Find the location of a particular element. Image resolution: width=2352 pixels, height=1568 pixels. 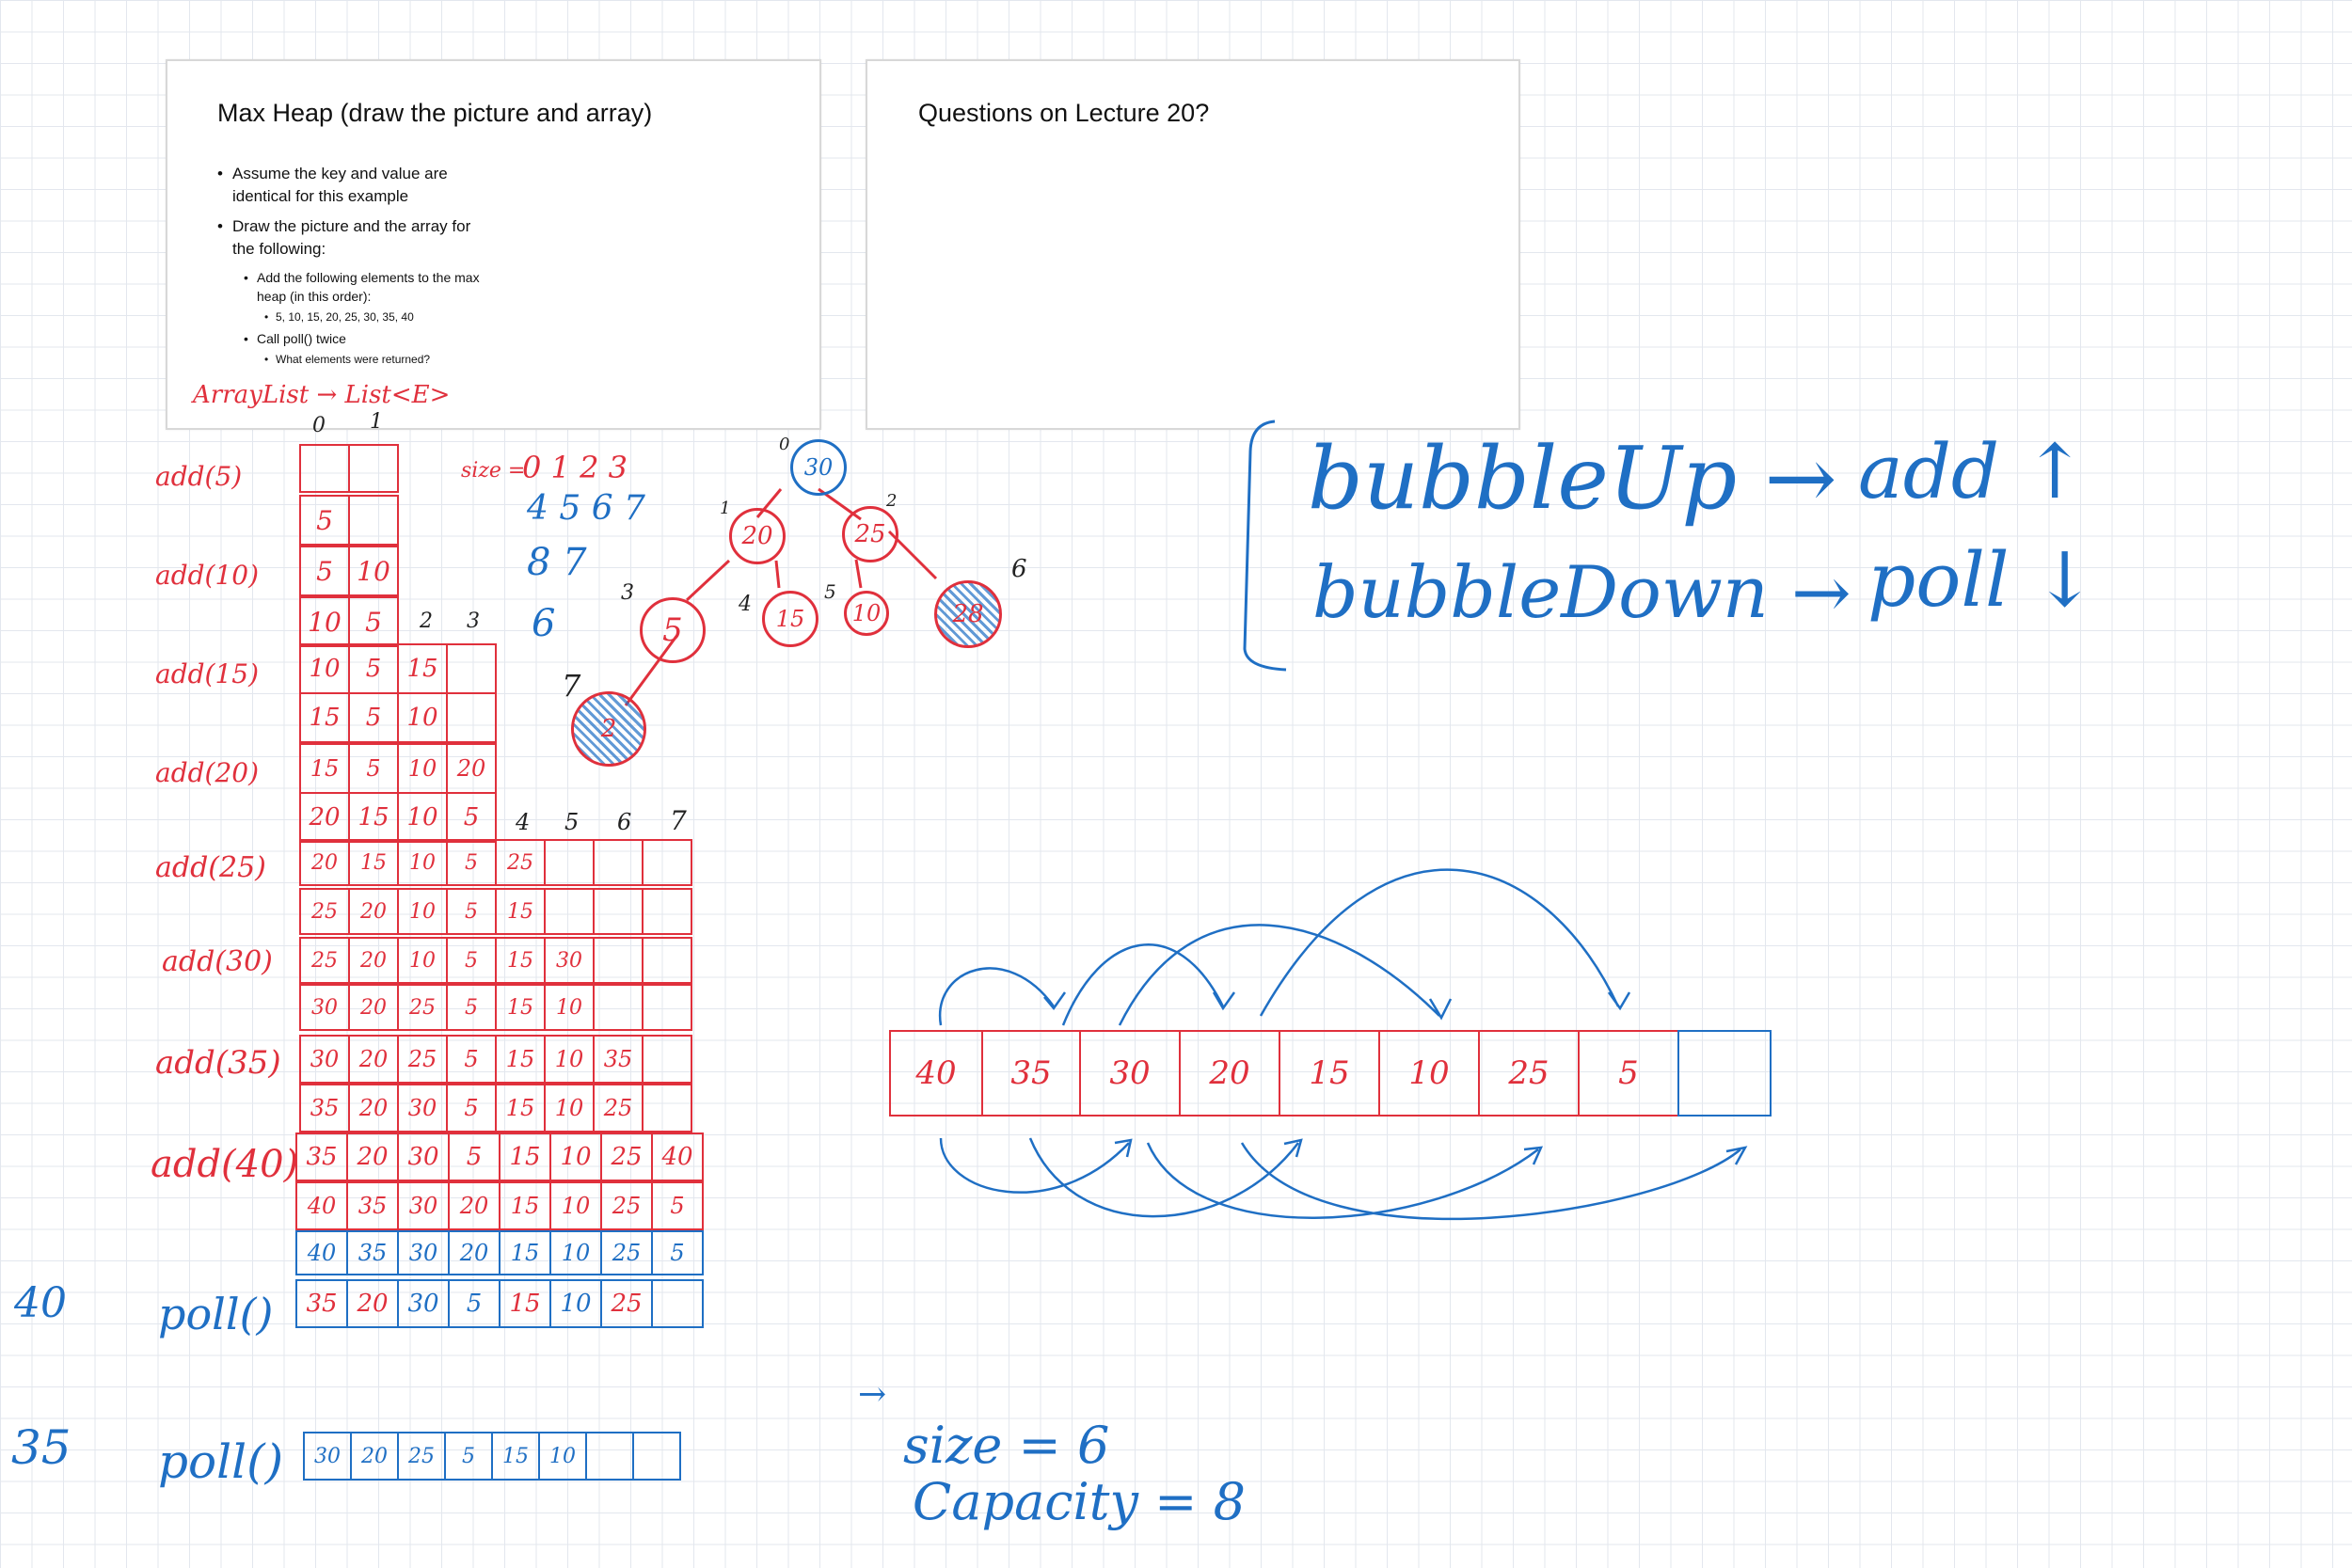

sub-bullet-values: 5, 10, 15, 20, 25, 30, 35, 40 is located at coordinates (378, 317).